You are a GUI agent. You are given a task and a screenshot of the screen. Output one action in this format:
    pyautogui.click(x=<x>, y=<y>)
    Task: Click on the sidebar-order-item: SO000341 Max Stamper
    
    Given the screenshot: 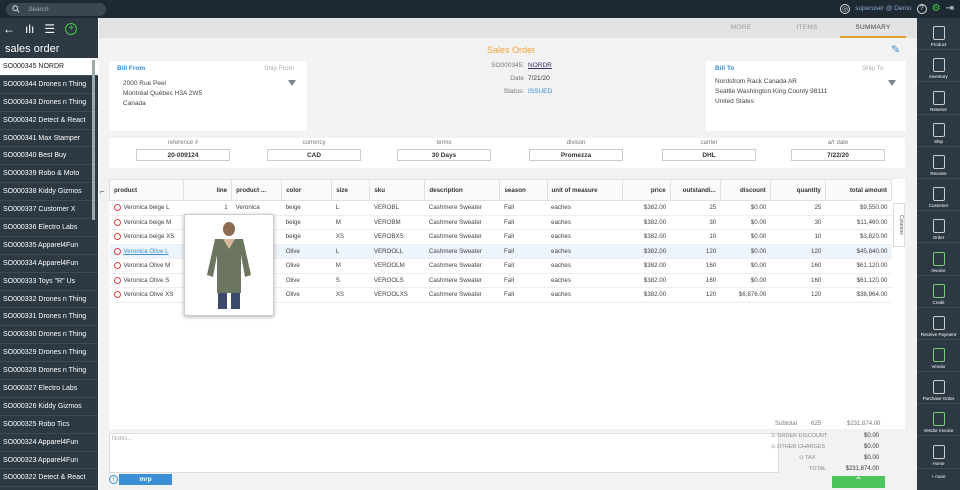 What is the action you would take?
    pyautogui.click(x=49, y=139)
    